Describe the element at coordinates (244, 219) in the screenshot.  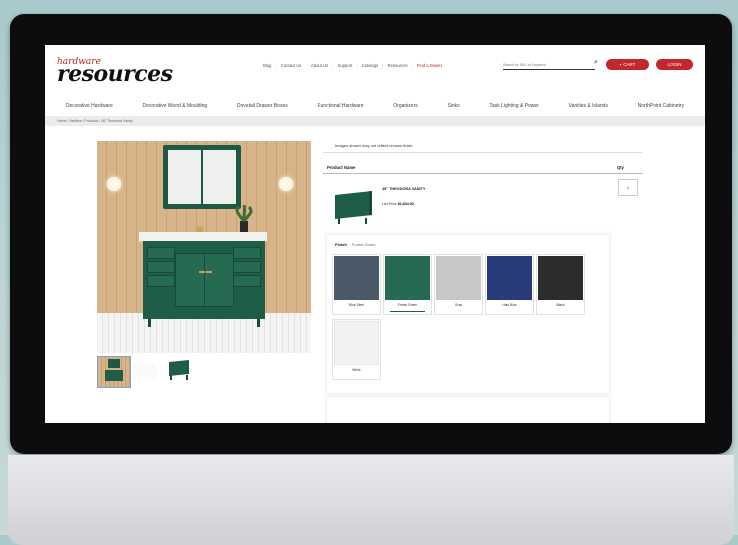
I see `plant-decor` at that location.